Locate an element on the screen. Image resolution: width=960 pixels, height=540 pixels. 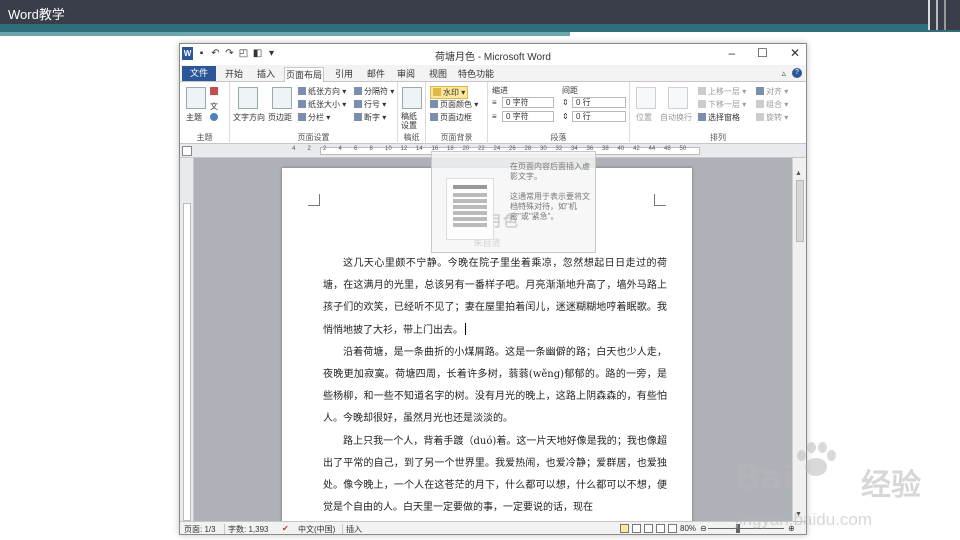
margins-button: 页边距 is located at coordinates (280, 117).